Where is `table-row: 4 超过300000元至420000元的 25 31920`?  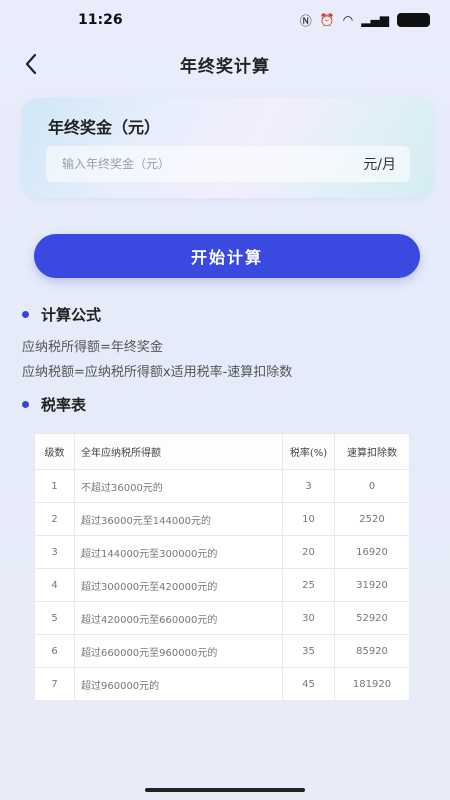 table-row: 4 超过300000元至420000元的 25 31920 is located at coordinates (222, 585).